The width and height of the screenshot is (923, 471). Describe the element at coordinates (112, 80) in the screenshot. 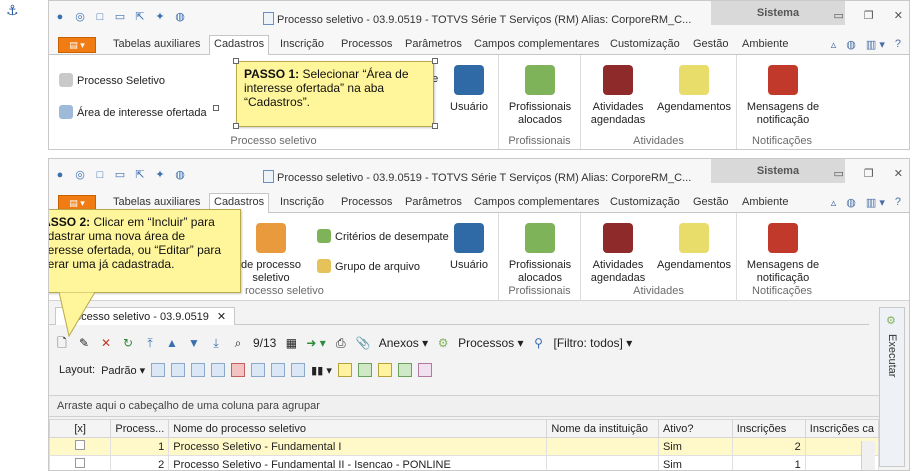

I see `processo-seletivo-button: Processo Seletivo` at that location.